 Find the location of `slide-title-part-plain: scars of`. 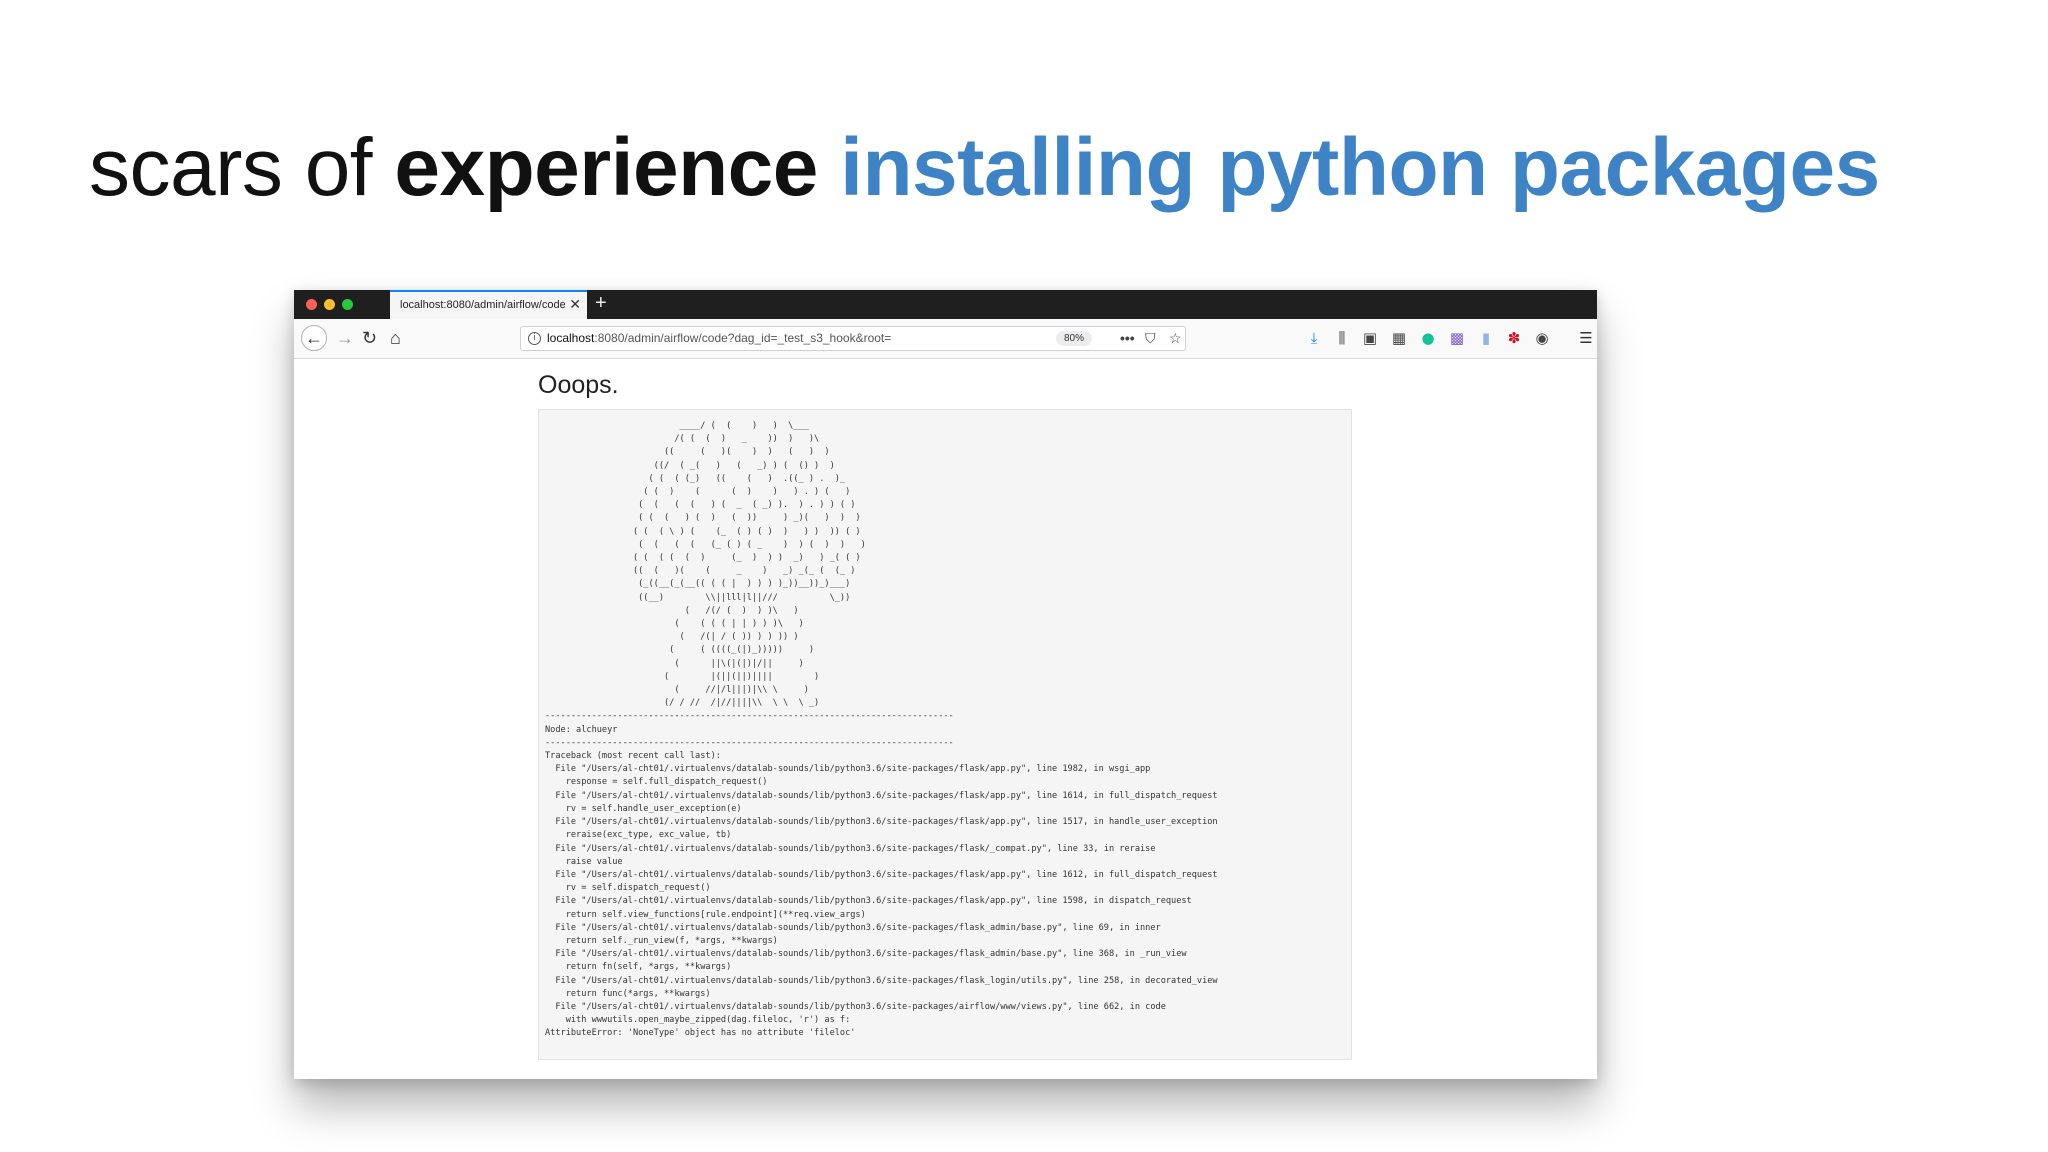

slide-title-part-plain: scars of is located at coordinates (242, 167).